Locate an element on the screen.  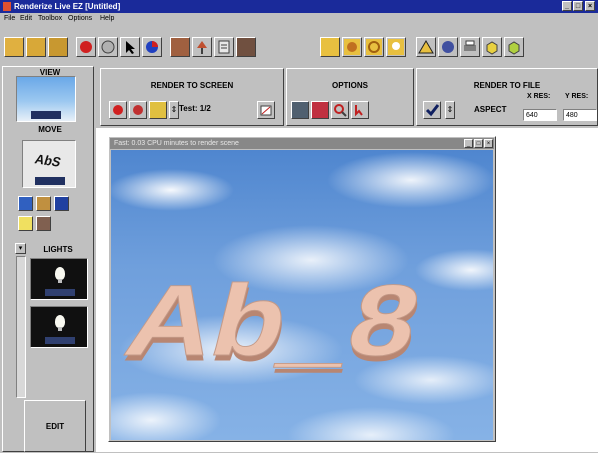
aspect-label: ASPECT is located at coordinates (490, 109).